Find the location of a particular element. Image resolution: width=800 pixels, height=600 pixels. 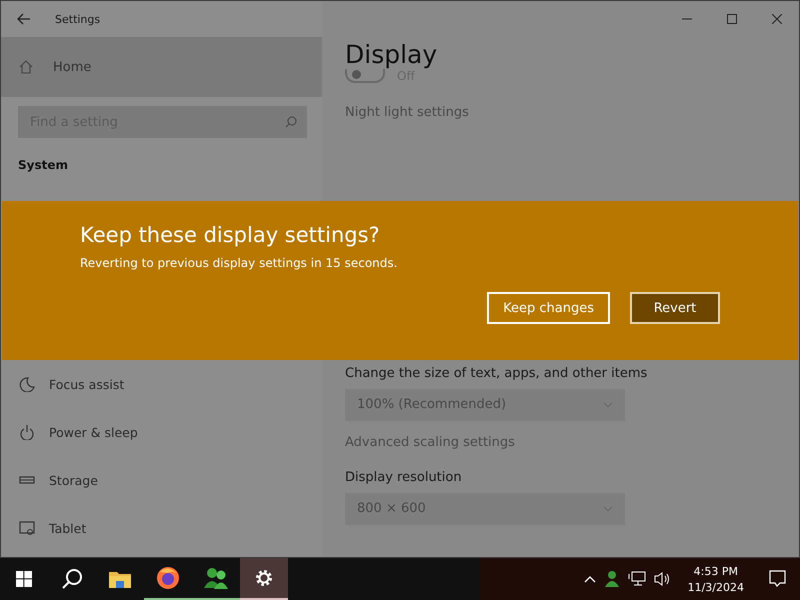

caret-icon is located at coordinates (590, 579).